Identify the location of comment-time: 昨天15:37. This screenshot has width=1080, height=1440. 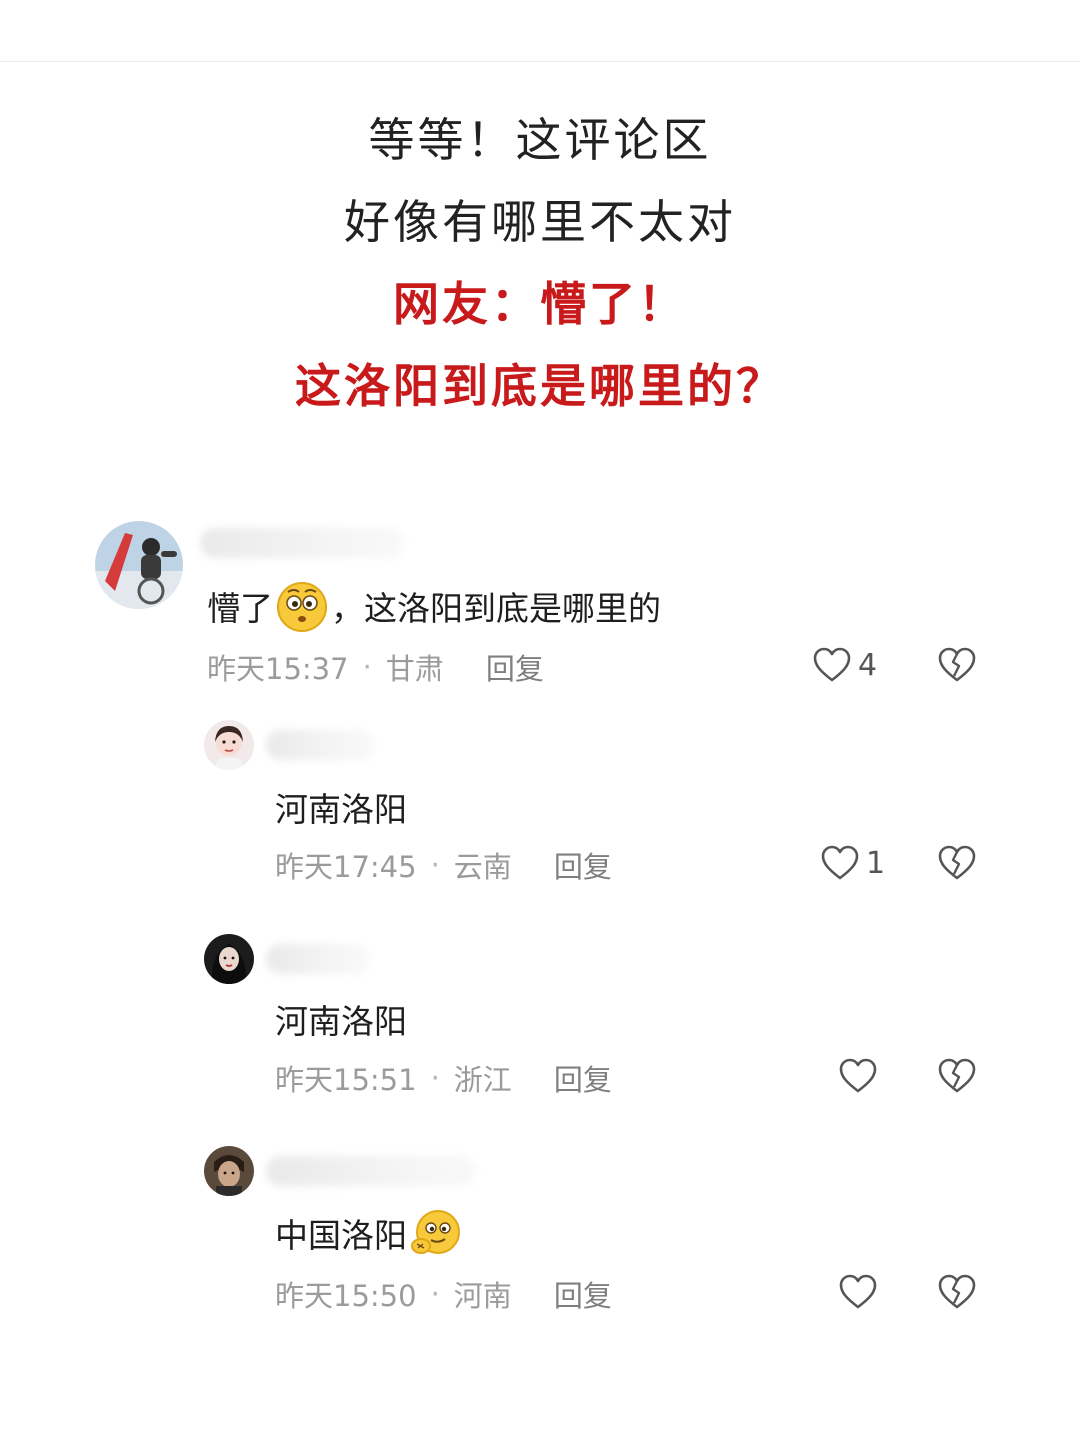
(278, 669).